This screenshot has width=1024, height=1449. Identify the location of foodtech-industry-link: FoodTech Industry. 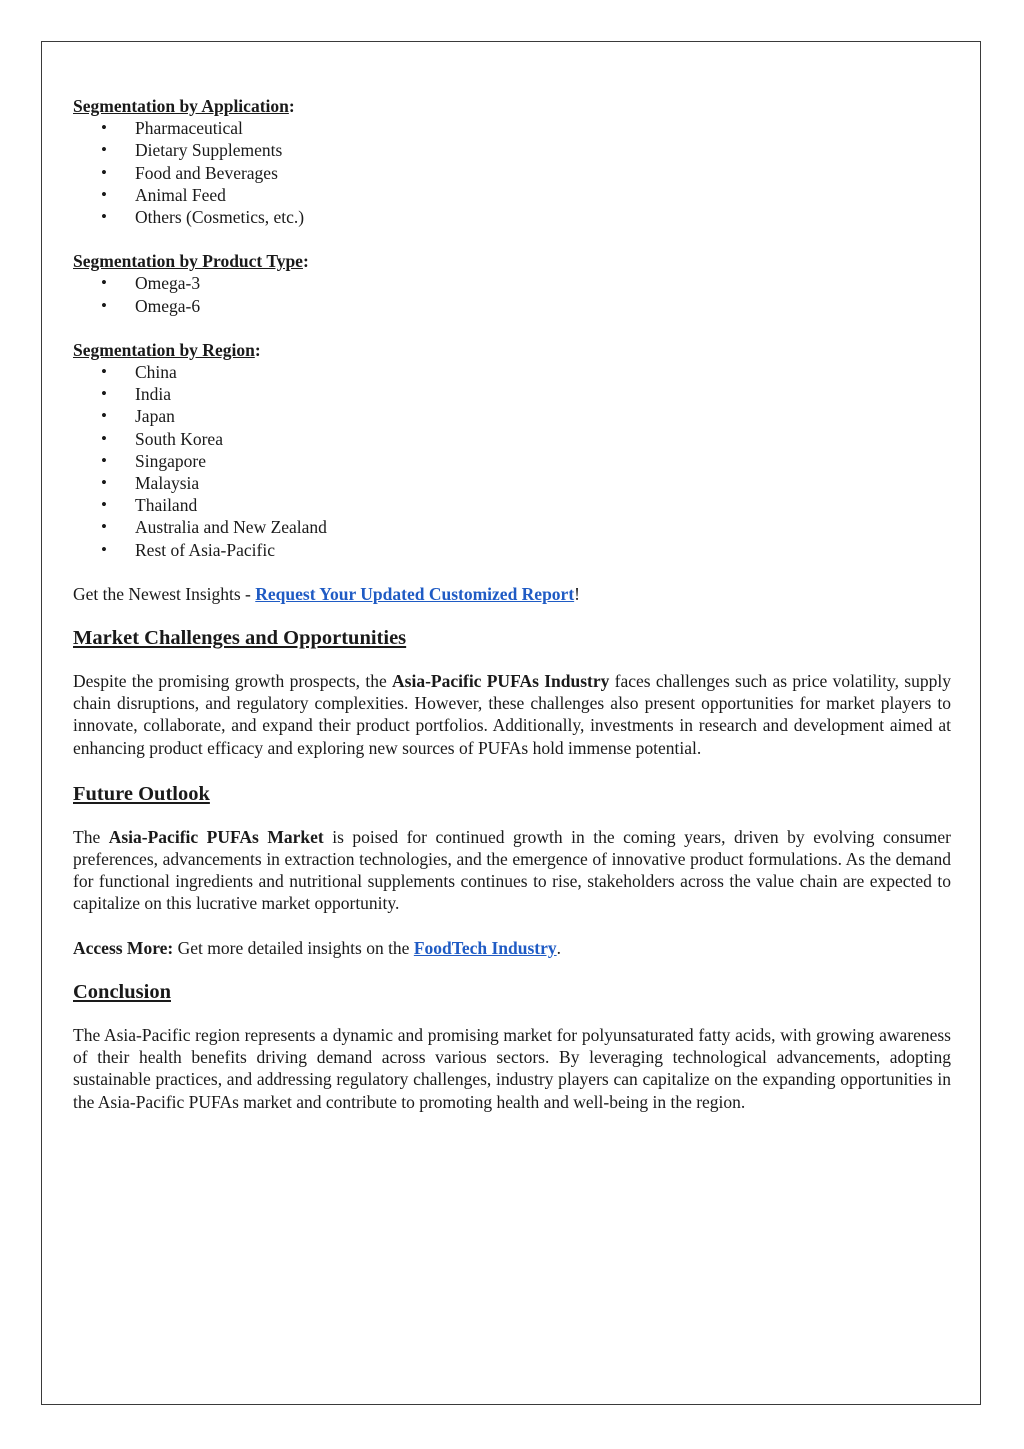
(485, 948).